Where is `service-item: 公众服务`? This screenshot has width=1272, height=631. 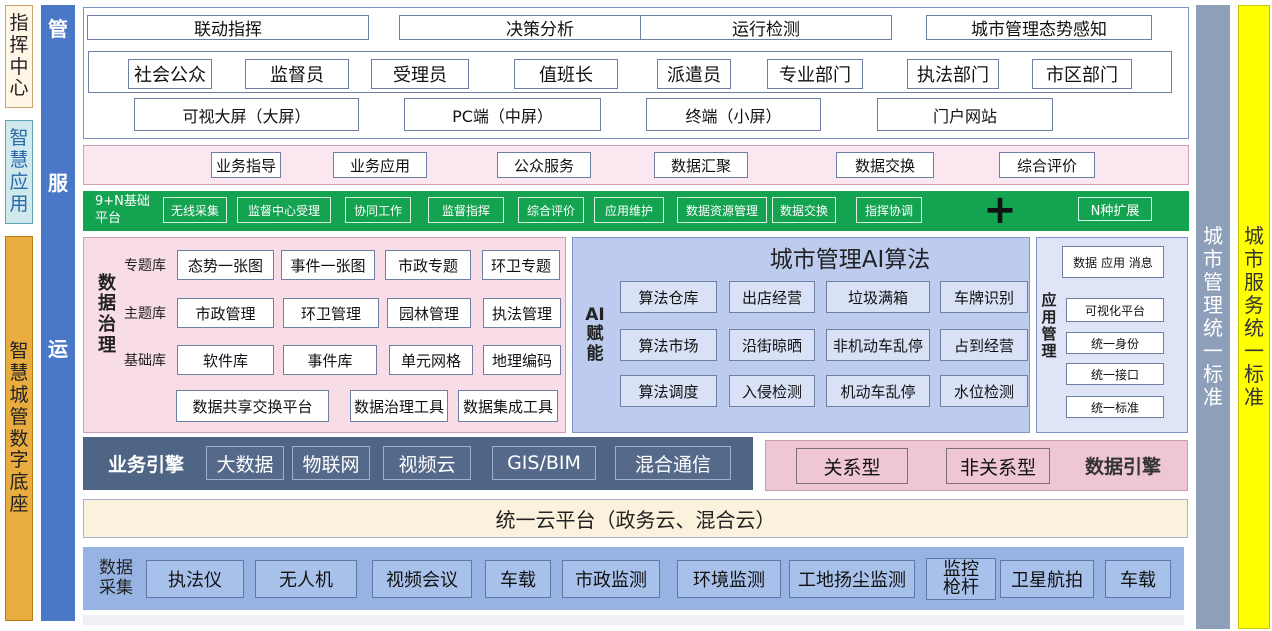
service-item: 公众服务 is located at coordinates (544, 165).